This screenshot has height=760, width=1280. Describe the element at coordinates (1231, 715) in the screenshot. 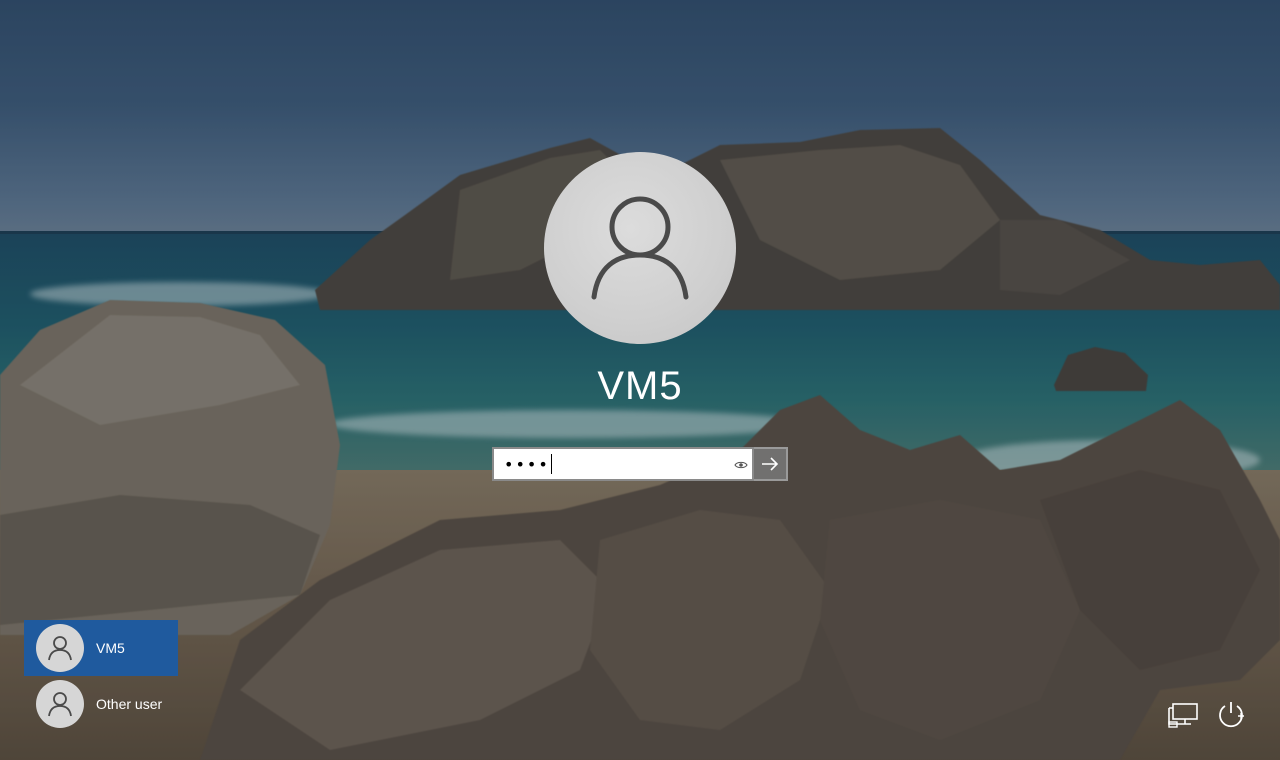

I see `power-icon` at that location.